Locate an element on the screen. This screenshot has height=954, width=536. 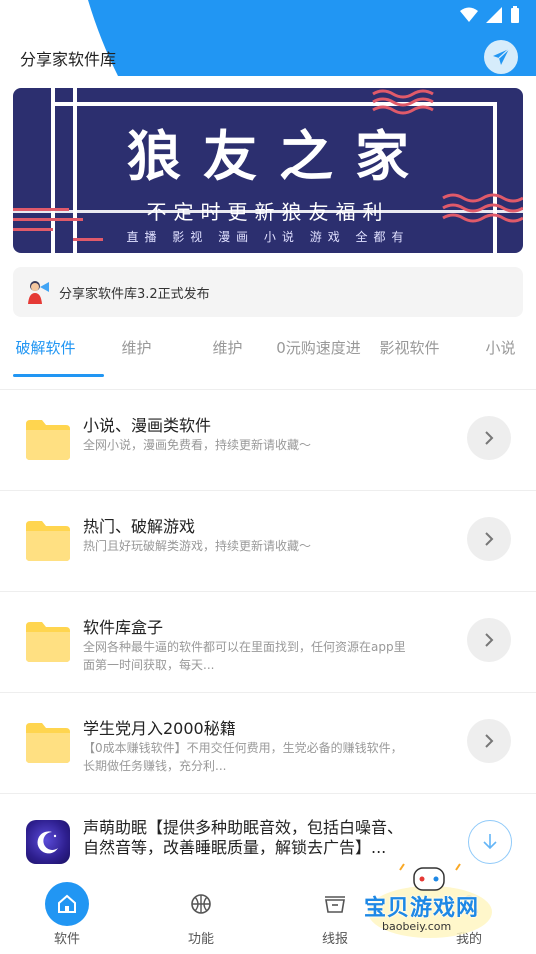
banner-subtitle: 不定时更新狼友福利 is located at coordinates (268, 212).